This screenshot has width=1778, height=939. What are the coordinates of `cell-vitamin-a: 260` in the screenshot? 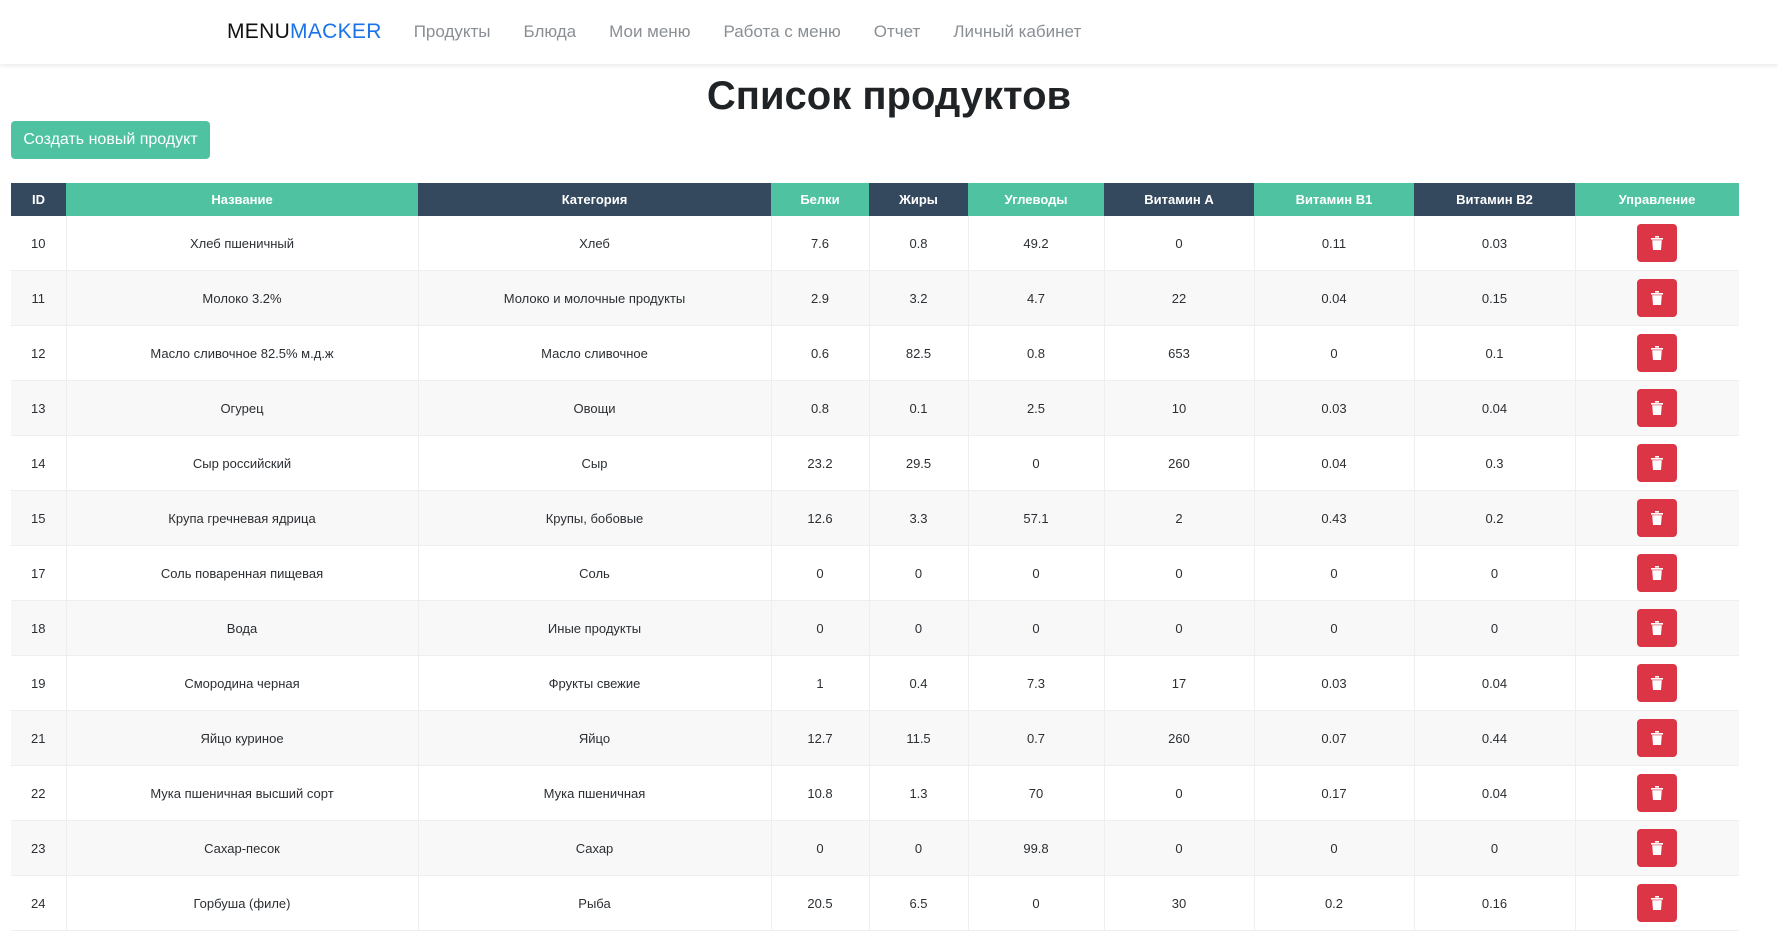 It's located at (1179, 738).